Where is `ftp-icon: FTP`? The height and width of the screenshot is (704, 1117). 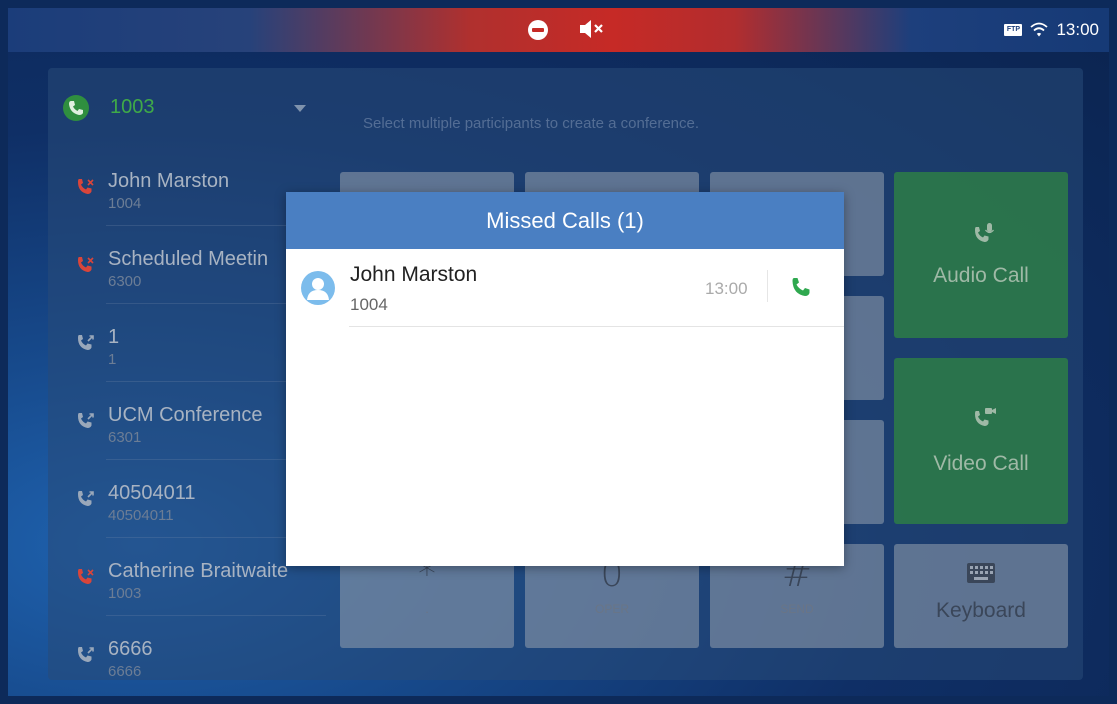
ftp-icon: FTP is located at coordinates (1013, 30).